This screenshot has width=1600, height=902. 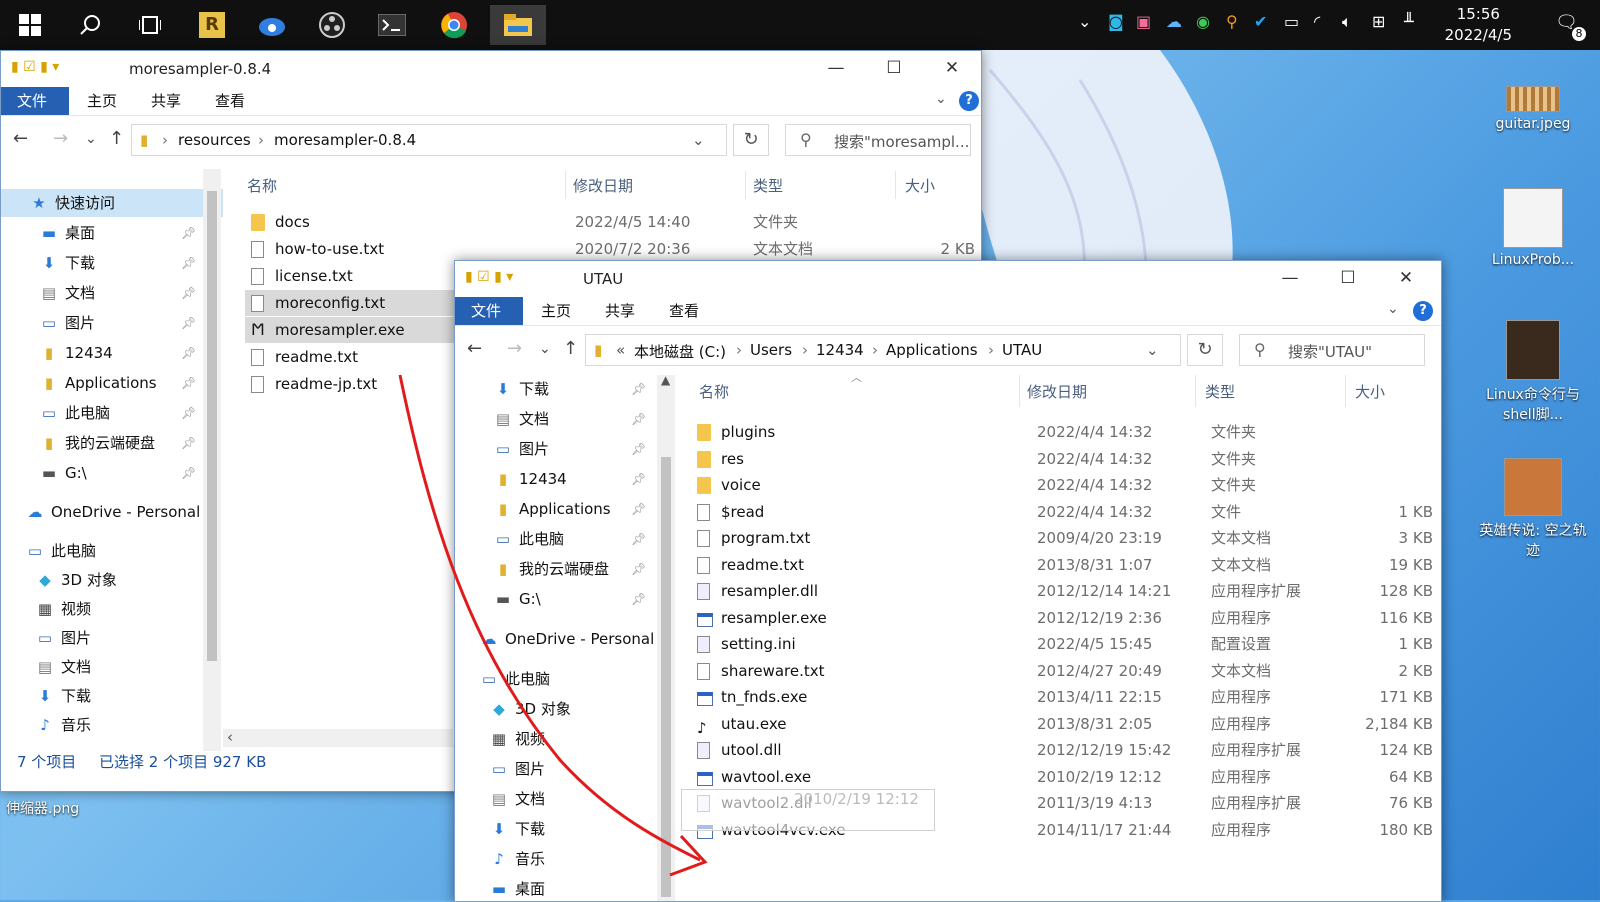 What do you see at coordinates (338, 737) in the screenshot?
I see `horizontal-scrollbar: ‹` at bounding box center [338, 737].